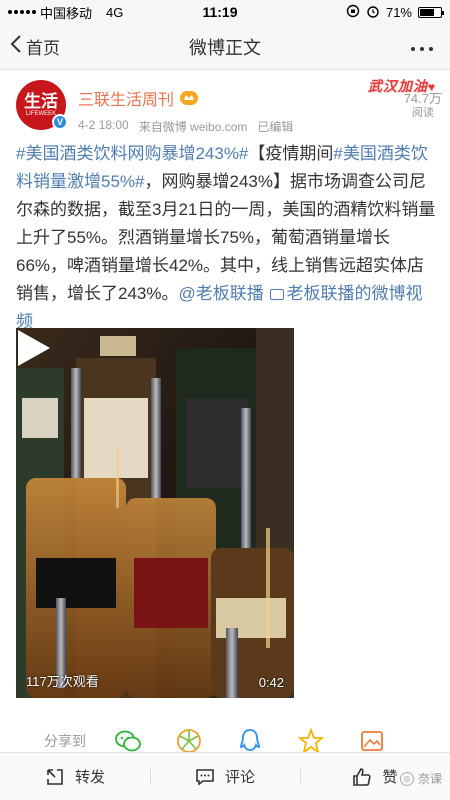 The width and height of the screenshot is (450, 800). I want to click on alarm-icon, so click(373, 12).